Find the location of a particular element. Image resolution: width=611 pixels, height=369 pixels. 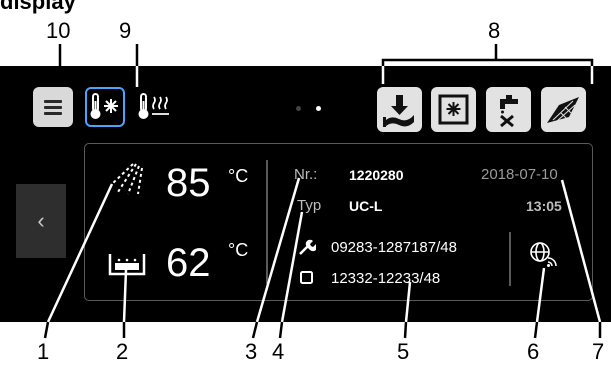

drain-icon is located at coordinates (398, 111).